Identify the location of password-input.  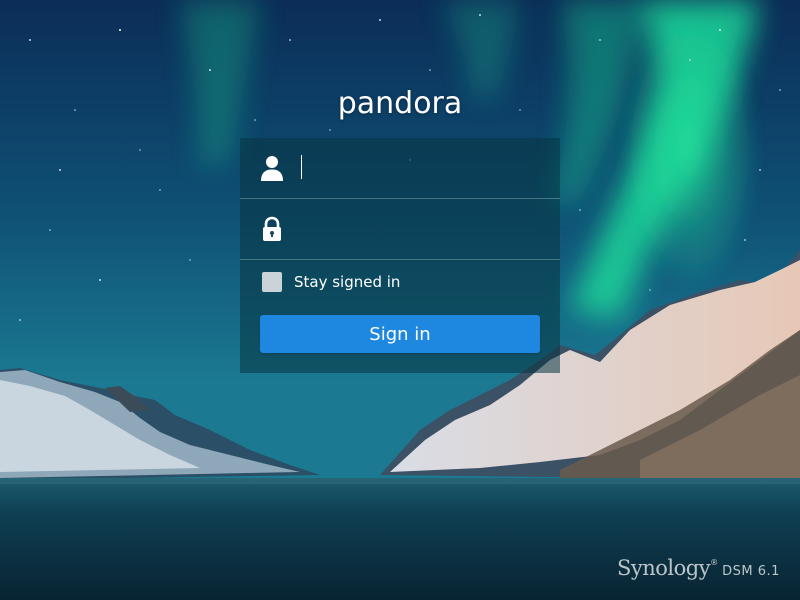
(420, 229).